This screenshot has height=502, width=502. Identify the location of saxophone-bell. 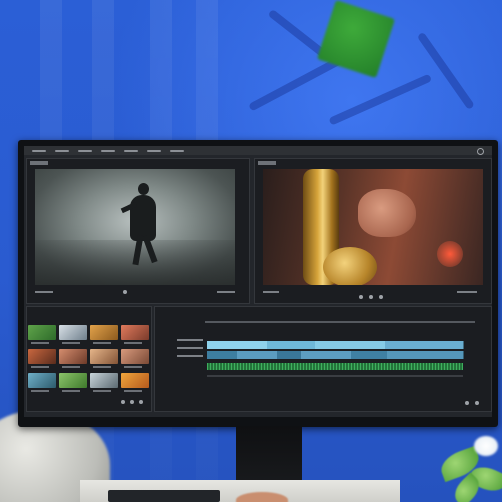
(350, 266).